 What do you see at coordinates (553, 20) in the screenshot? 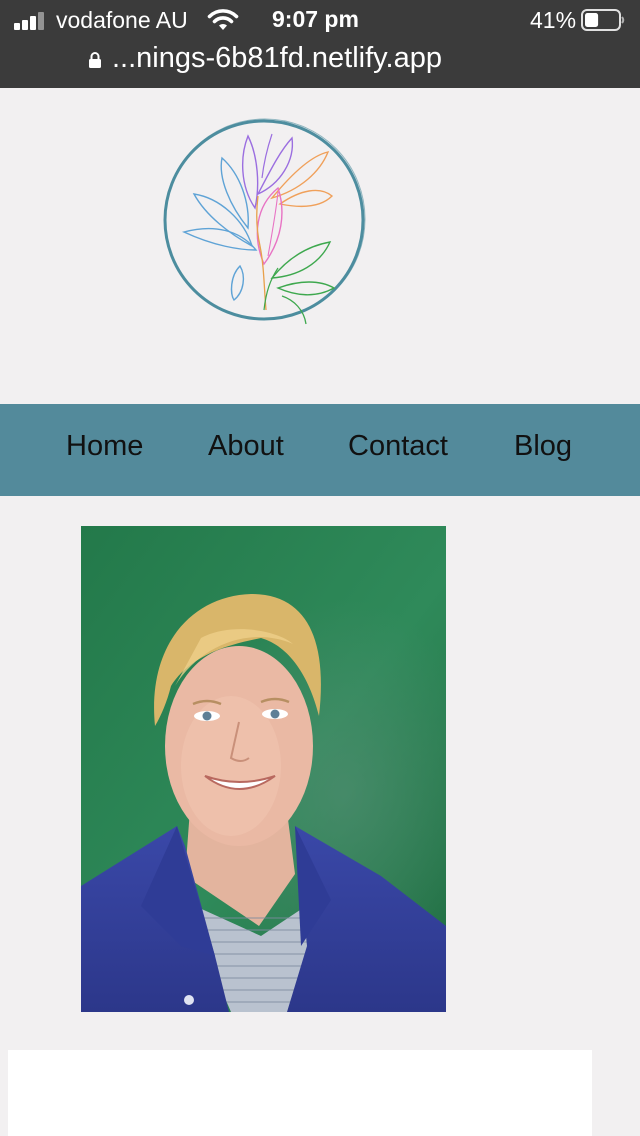
I see `battery-percent: 41%` at bounding box center [553, 20].